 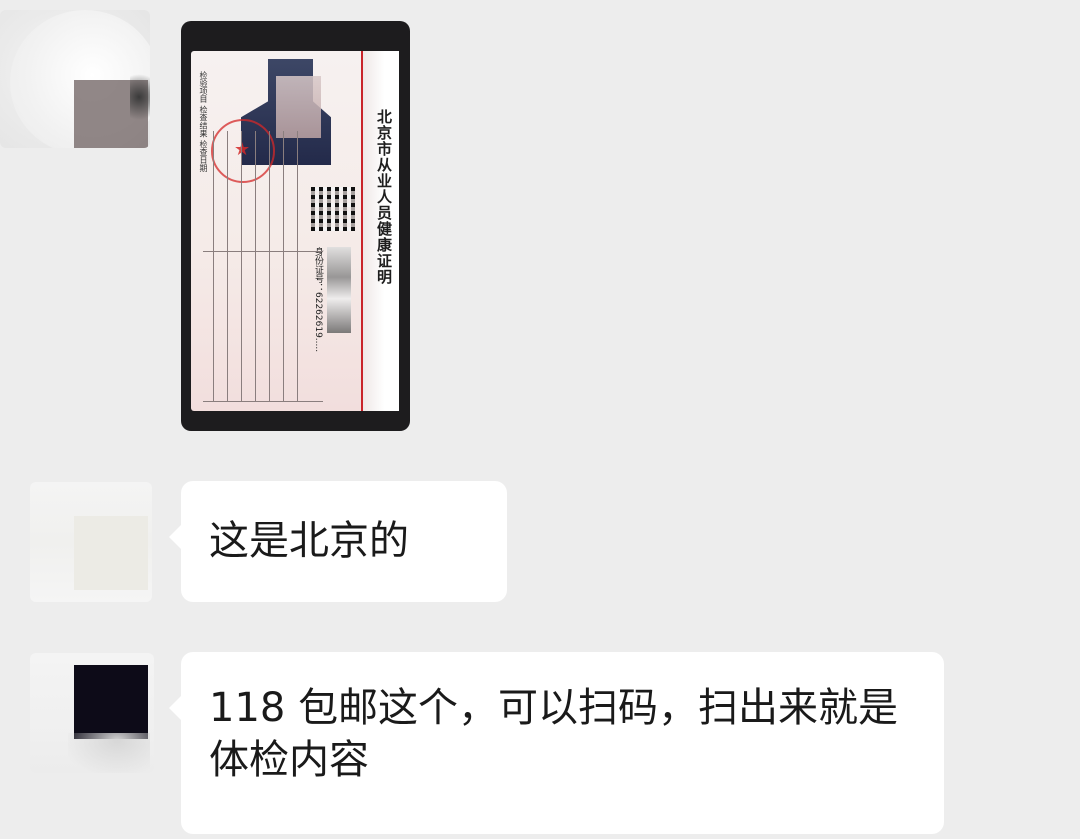 I want to click on face-mosaic, so click(x=298, y=107).